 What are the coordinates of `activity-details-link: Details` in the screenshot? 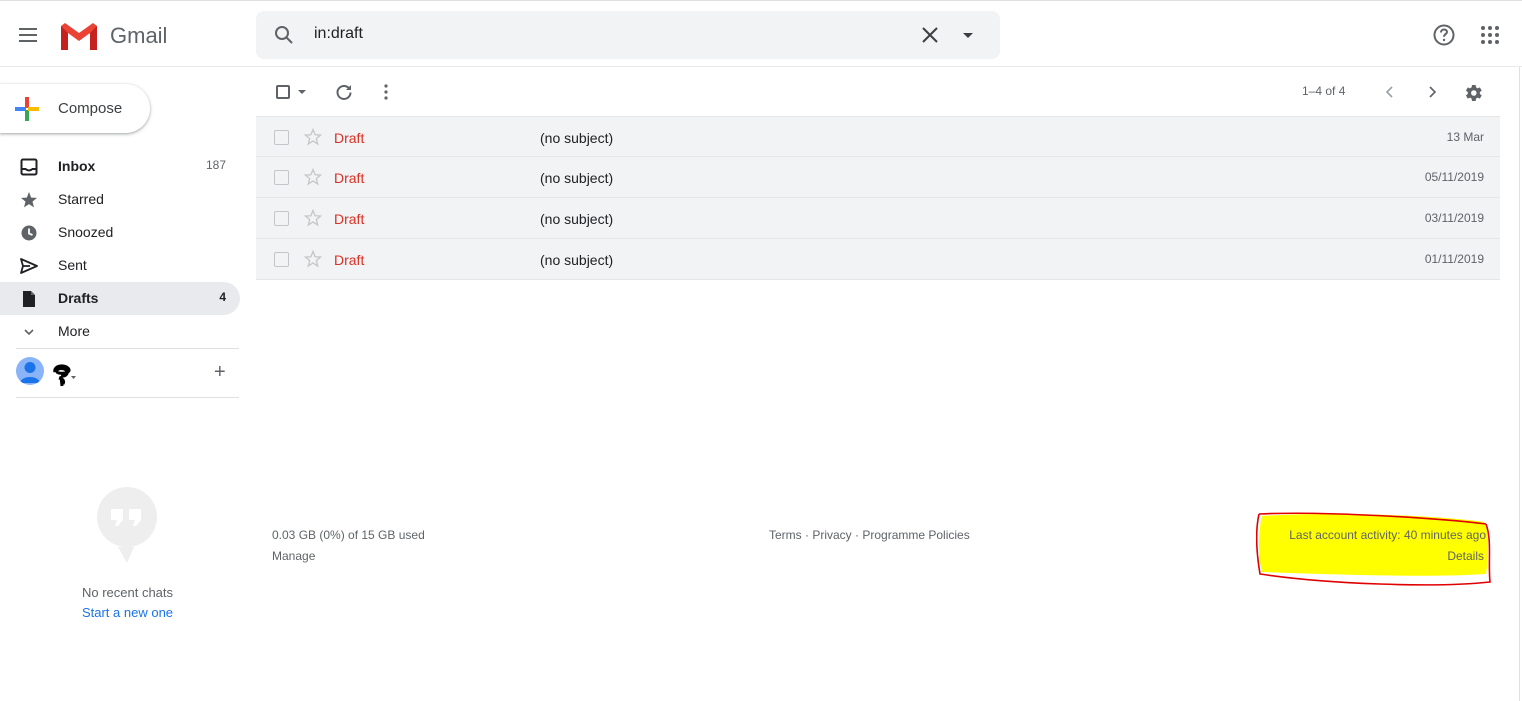 It's located at (1371, 556).